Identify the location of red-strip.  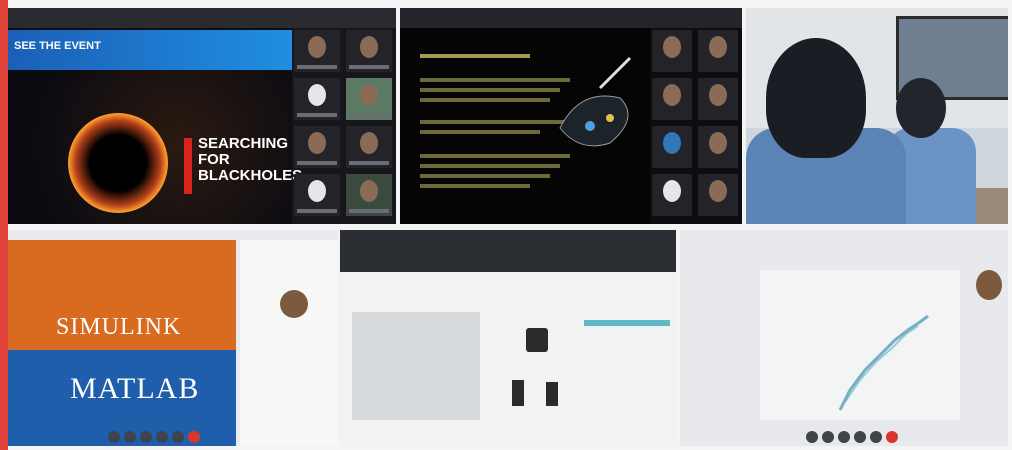
(188, 166).